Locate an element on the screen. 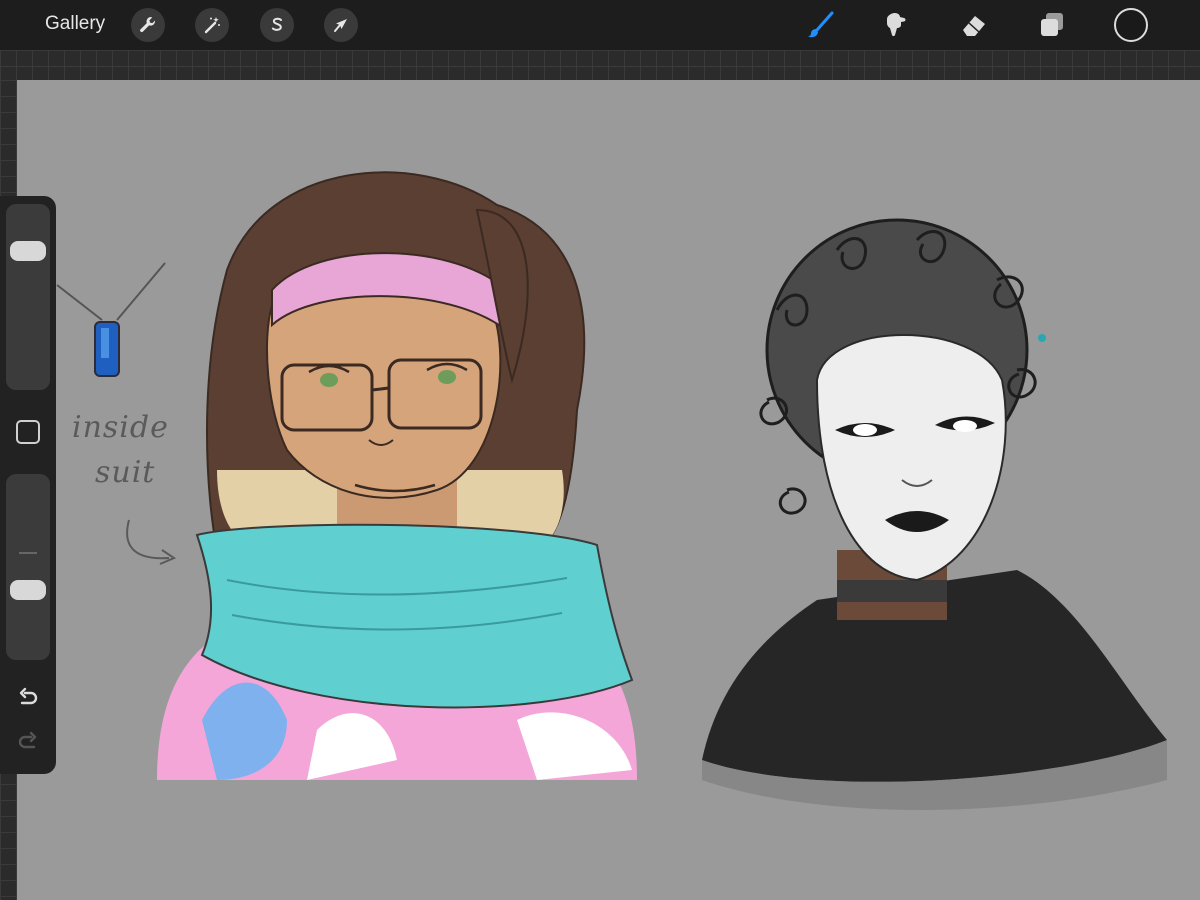 The height and width of the screenshot is (900, 1200). annotation-suit: suit is located at coordinates (125, 472).